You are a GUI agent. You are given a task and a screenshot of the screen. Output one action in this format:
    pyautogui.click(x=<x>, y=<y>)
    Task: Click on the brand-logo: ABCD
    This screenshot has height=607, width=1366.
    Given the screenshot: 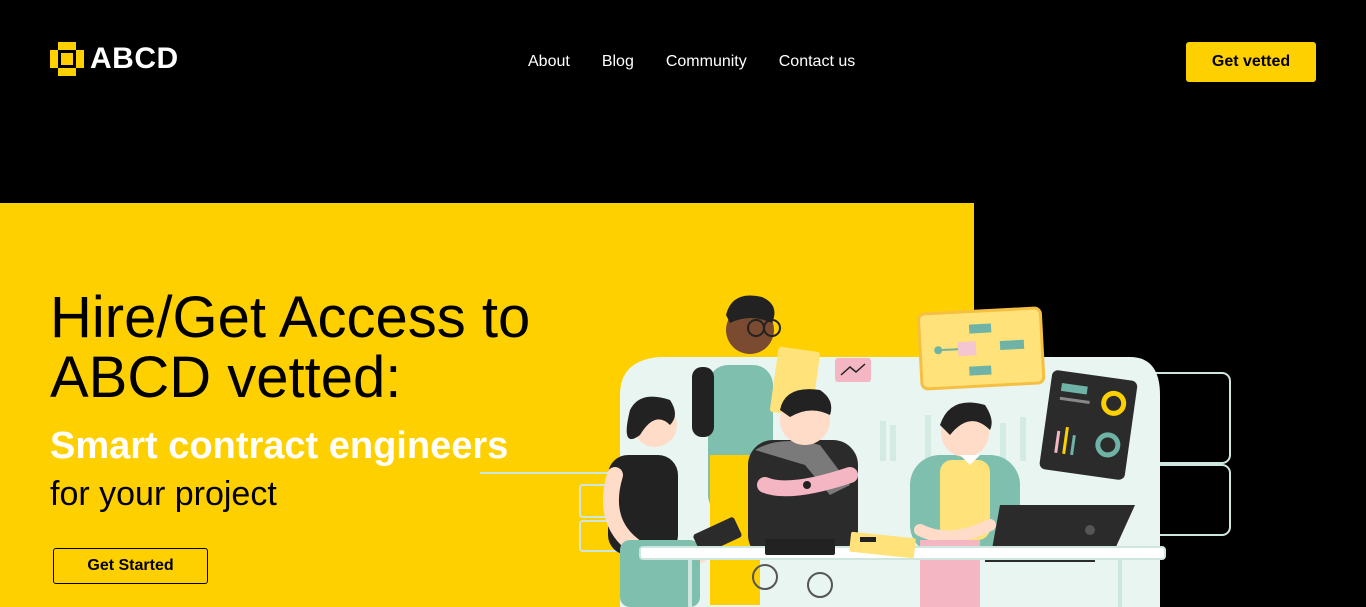 What is the action you would take?
    pyautogui.click(x=114, y=59)
    